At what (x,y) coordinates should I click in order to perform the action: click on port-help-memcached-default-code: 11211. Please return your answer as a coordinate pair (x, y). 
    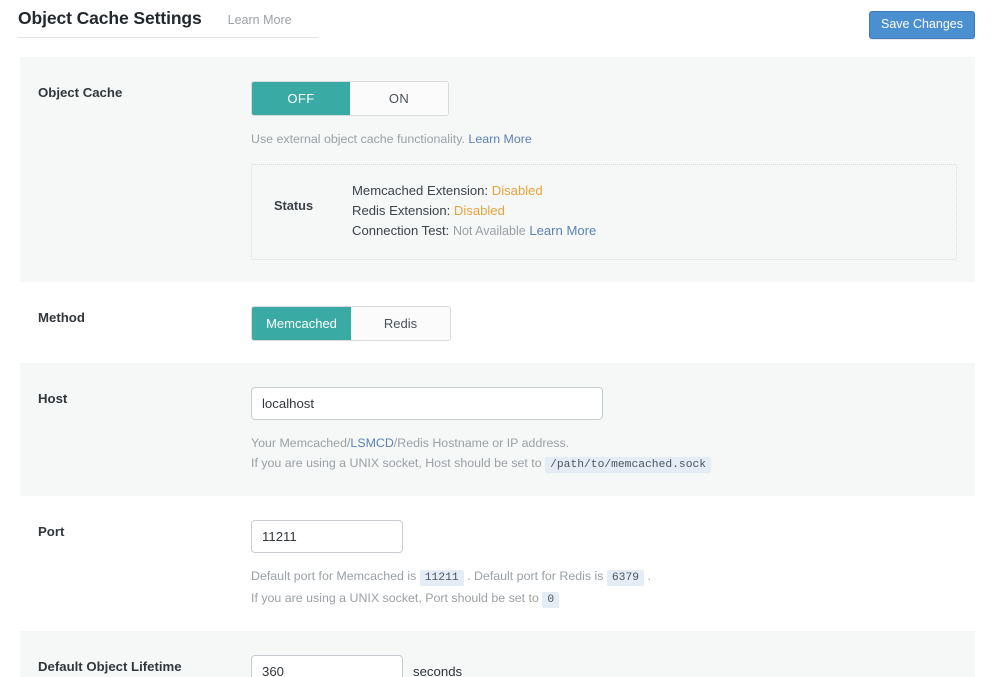
    Looking at the image, I should click on (441, 578).